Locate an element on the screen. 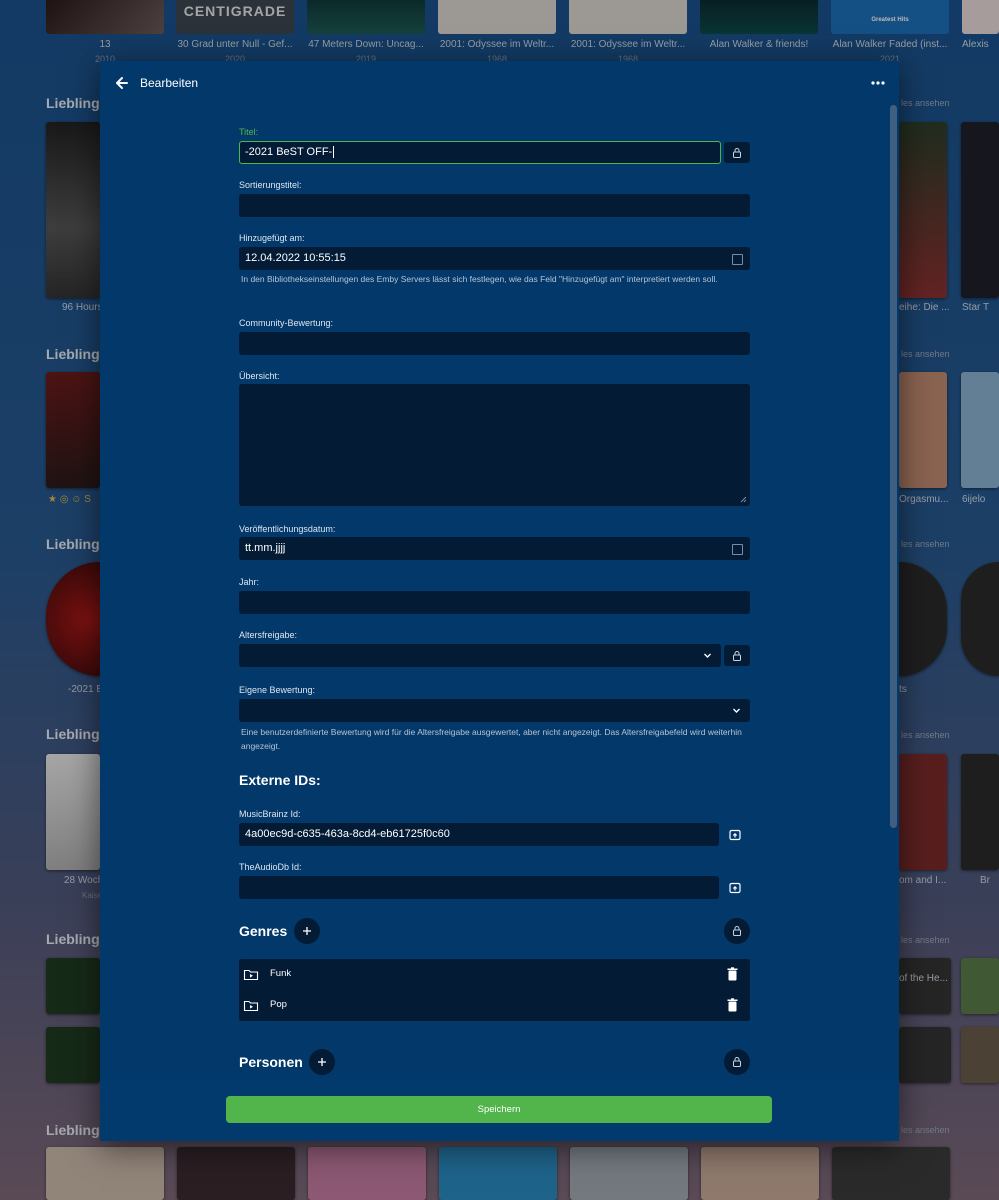 This screenshot has width=999, height=1200. poster-caption: 28 Woch is located at coordinates (84, 880).